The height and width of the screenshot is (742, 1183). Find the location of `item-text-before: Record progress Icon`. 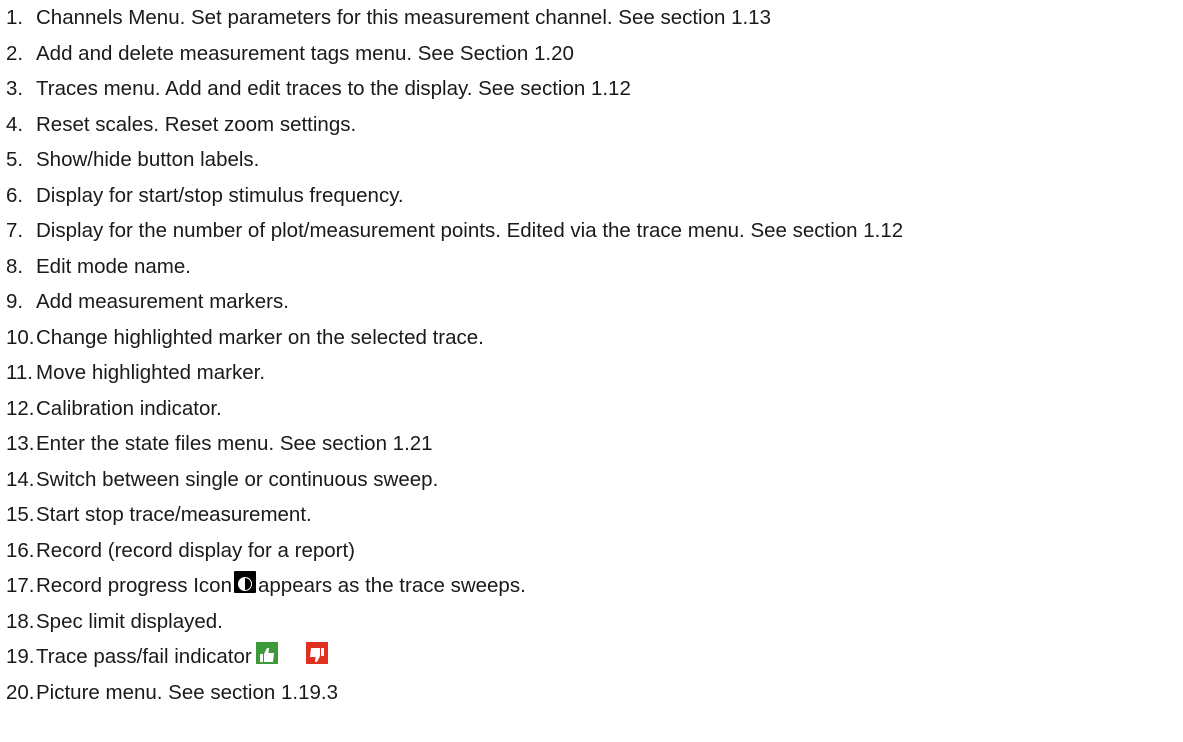

item-text-before: Record progress Icon is located at coordinates (134, 585).